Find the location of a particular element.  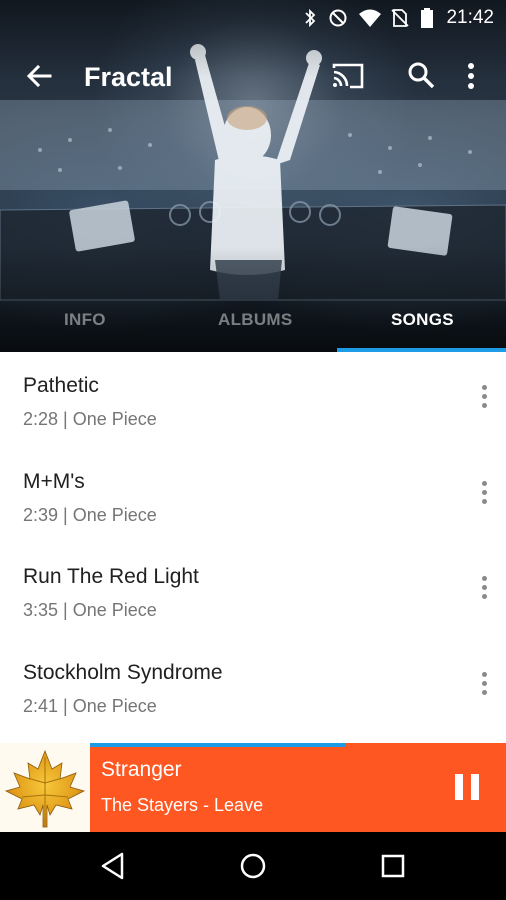

maple-leaf-icon is located at coordinates (45, 788).